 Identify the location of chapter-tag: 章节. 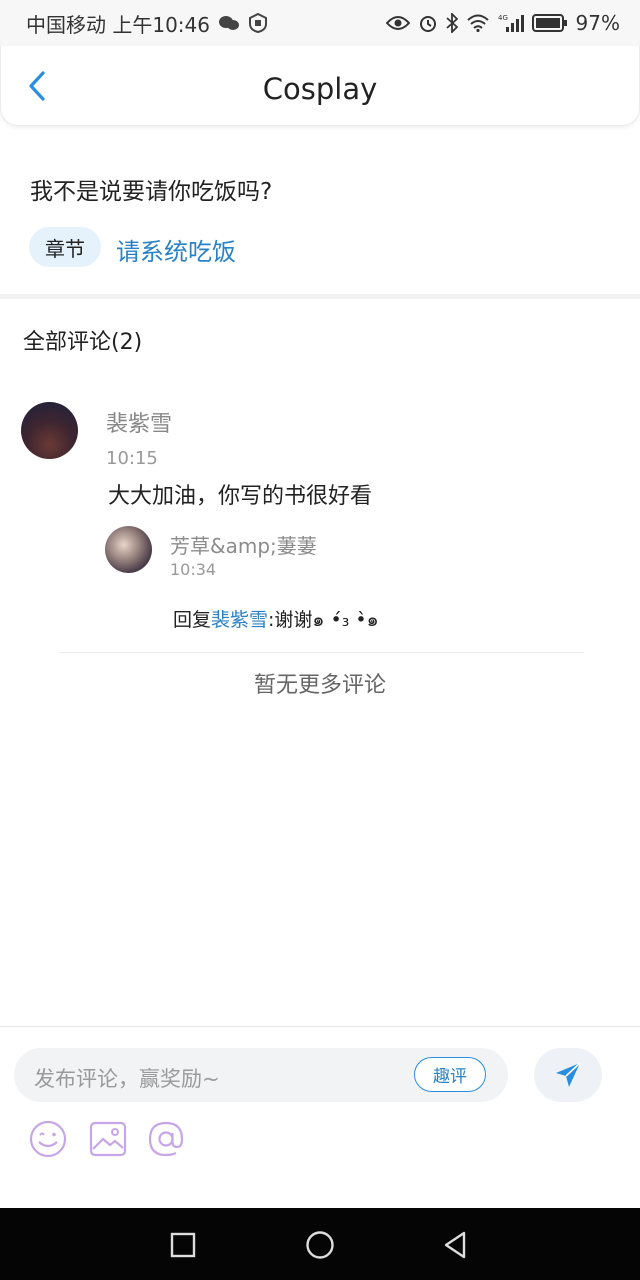
(65, 247).